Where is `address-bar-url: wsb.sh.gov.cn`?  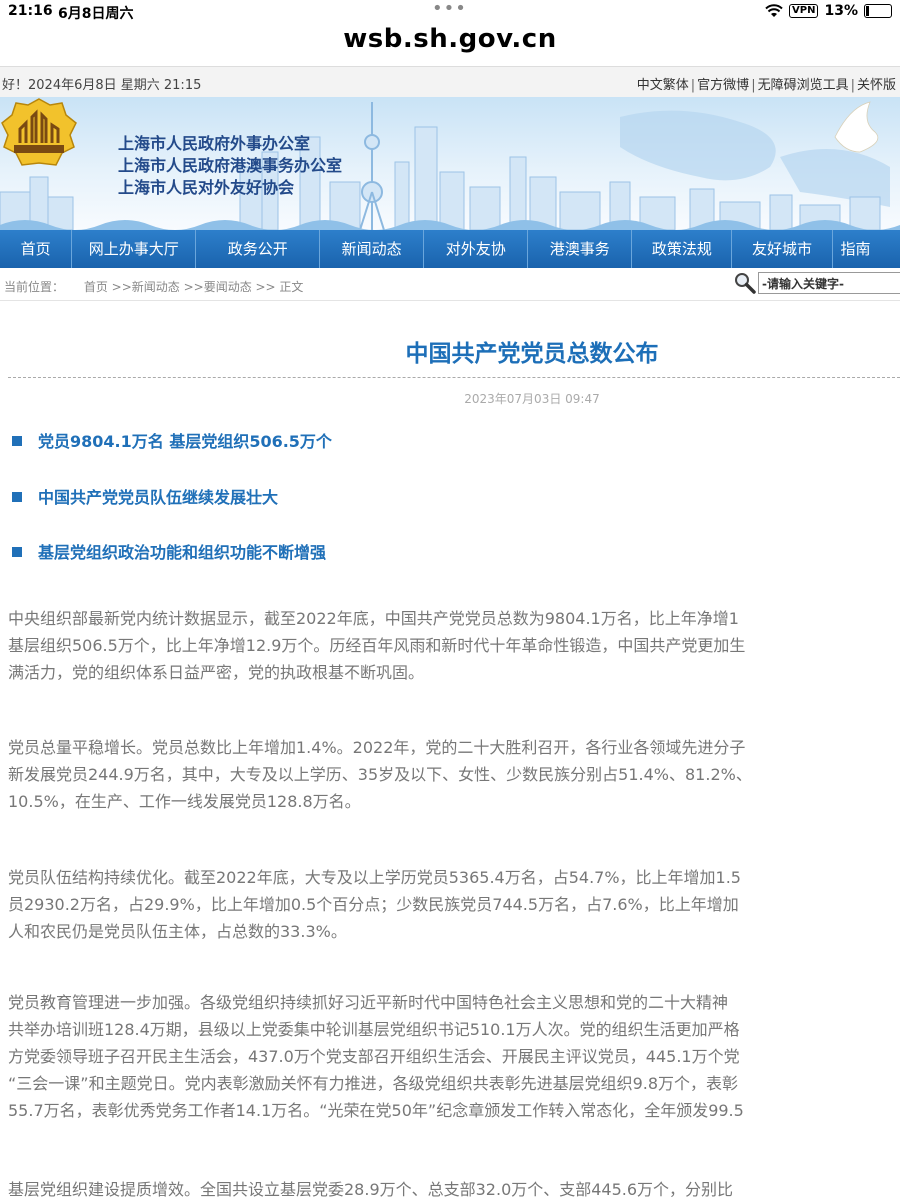 address-bar-url: wsb.sh.gov.cn is located at coordinates (450, 39).